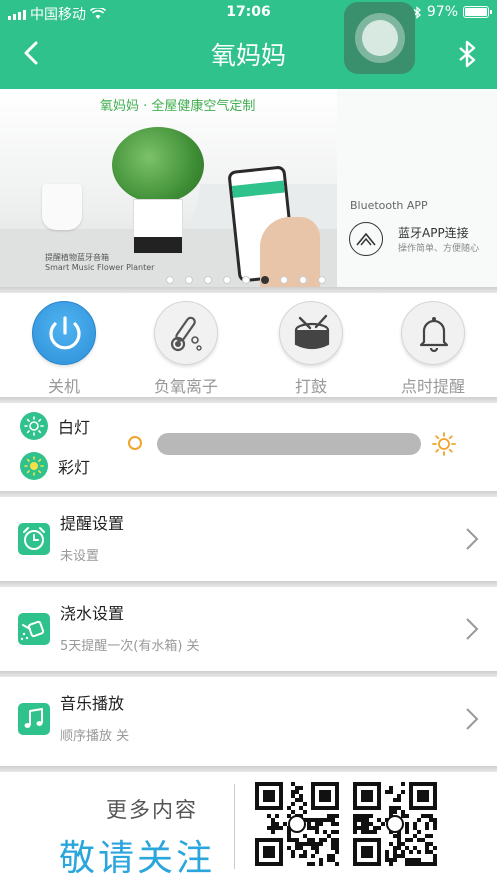  Describe the element at coordinates (158, 165) in the screenshot. I see `banner-plant` at that location.